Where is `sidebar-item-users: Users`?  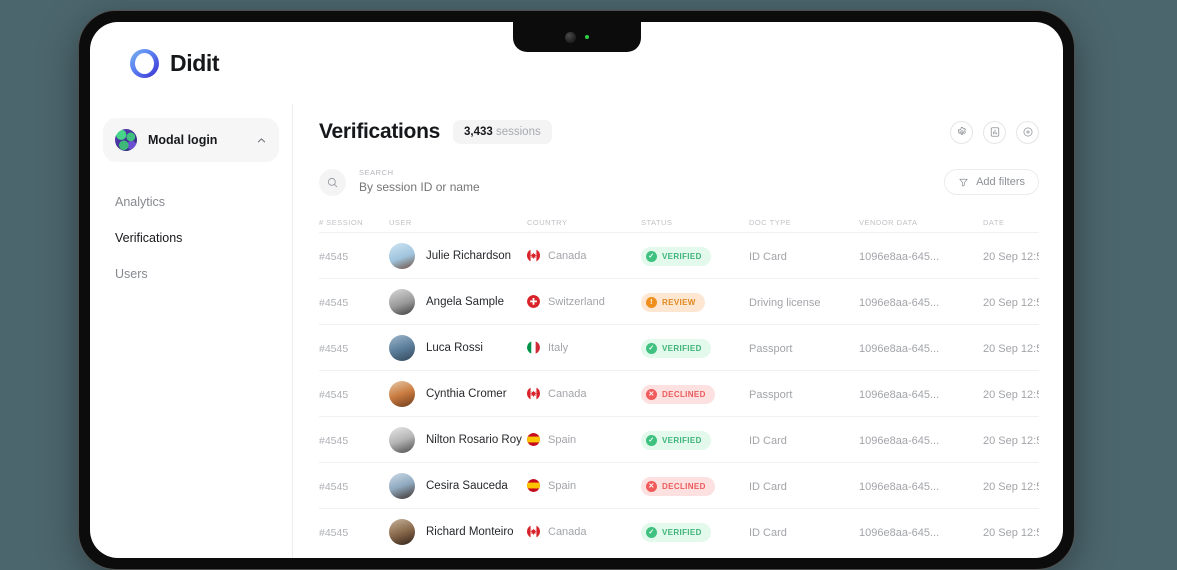 sidebar-item-users: Users is located at coordinates (191, 274).